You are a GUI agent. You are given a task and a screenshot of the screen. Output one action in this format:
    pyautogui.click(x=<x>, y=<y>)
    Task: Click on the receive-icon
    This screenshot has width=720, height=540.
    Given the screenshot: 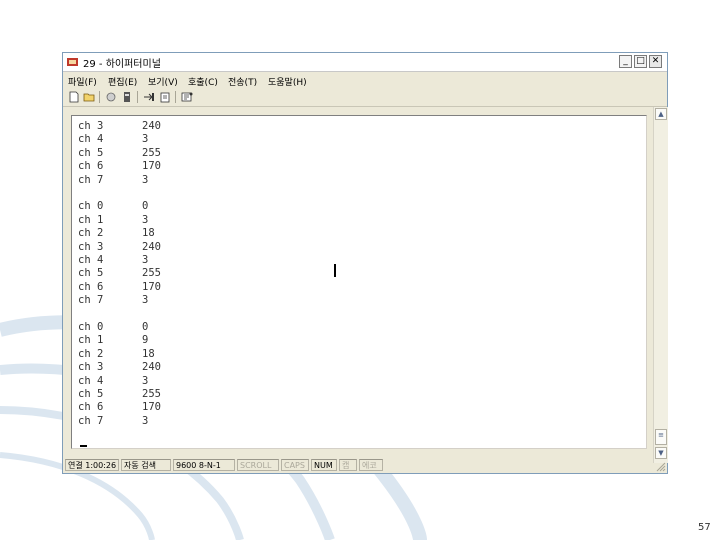 What is the action you would take?
    pyautogui.click(x=165, y=97)
    